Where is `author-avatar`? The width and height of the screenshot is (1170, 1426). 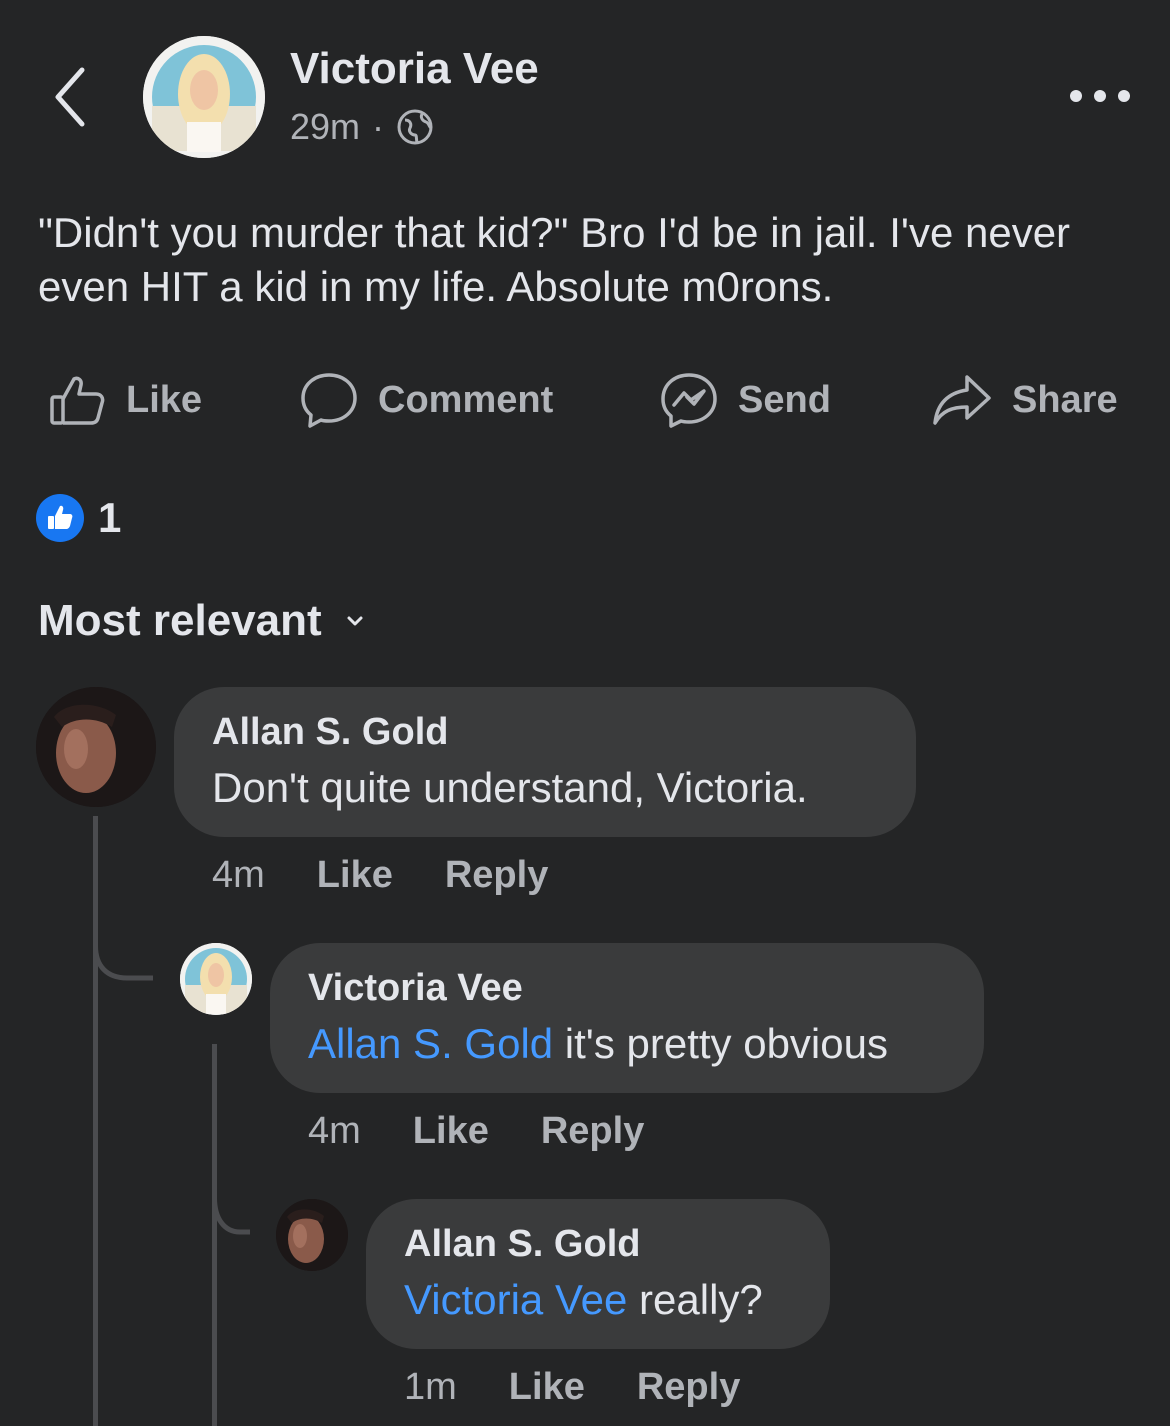 author-avatar is located at coordinates (204, 97).